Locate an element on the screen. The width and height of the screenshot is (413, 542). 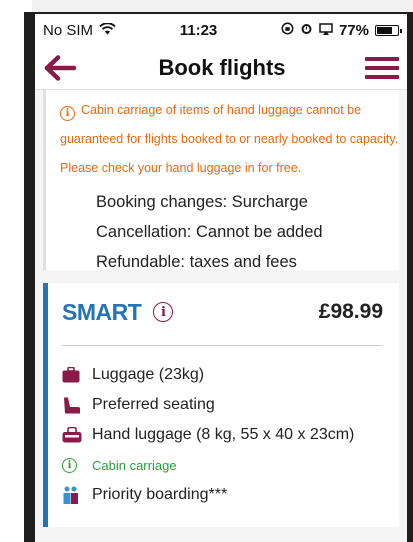
clock: 11:23 is located at coordinates (198, 30).